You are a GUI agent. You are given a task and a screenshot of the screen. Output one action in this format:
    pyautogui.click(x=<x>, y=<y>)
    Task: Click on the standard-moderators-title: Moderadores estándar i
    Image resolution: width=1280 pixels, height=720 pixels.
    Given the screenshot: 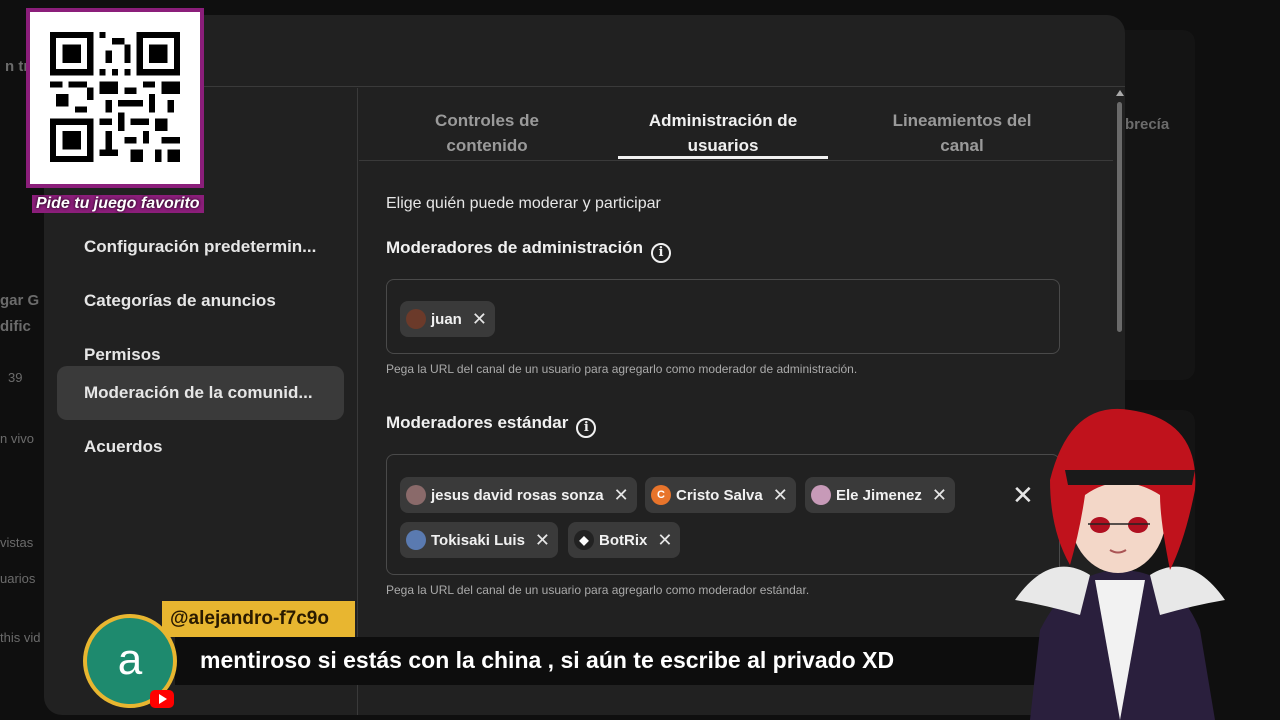 What is the action you would take?
    pyautogui.click(x=491, y=425)
    